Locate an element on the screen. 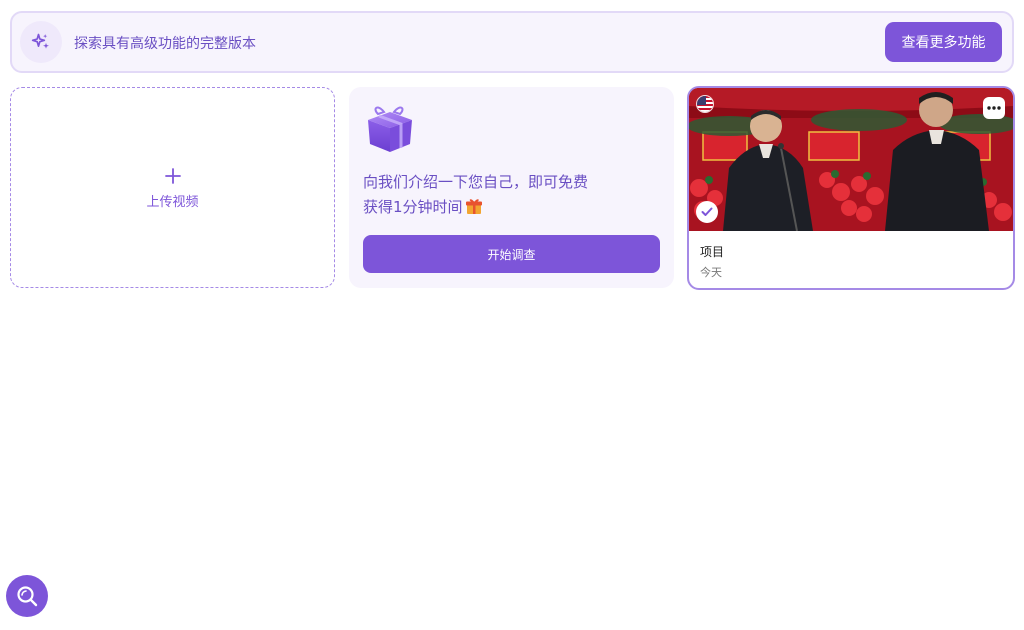 The image size is (1024, 630). select-check-button is located at coordinates (707, 212).